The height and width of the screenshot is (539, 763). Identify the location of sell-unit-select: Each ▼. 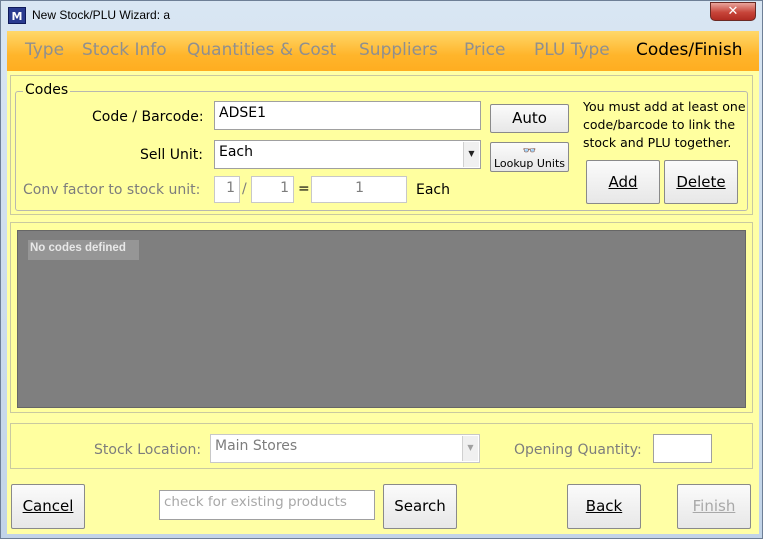
(347, 154).